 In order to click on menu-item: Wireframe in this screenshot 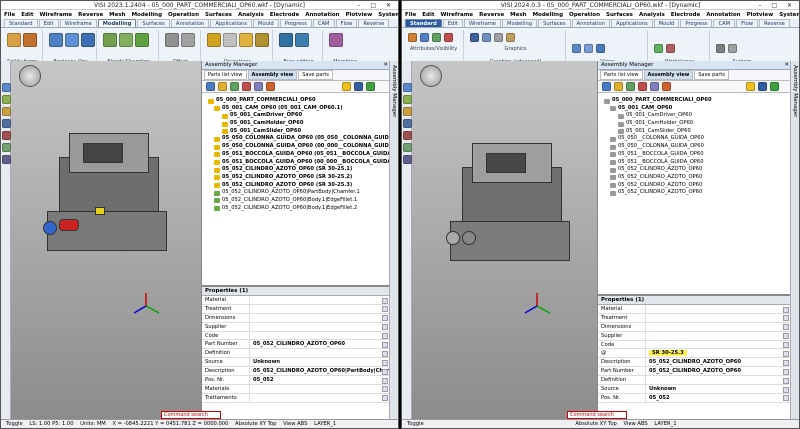, I will do `click(55, 15)`.